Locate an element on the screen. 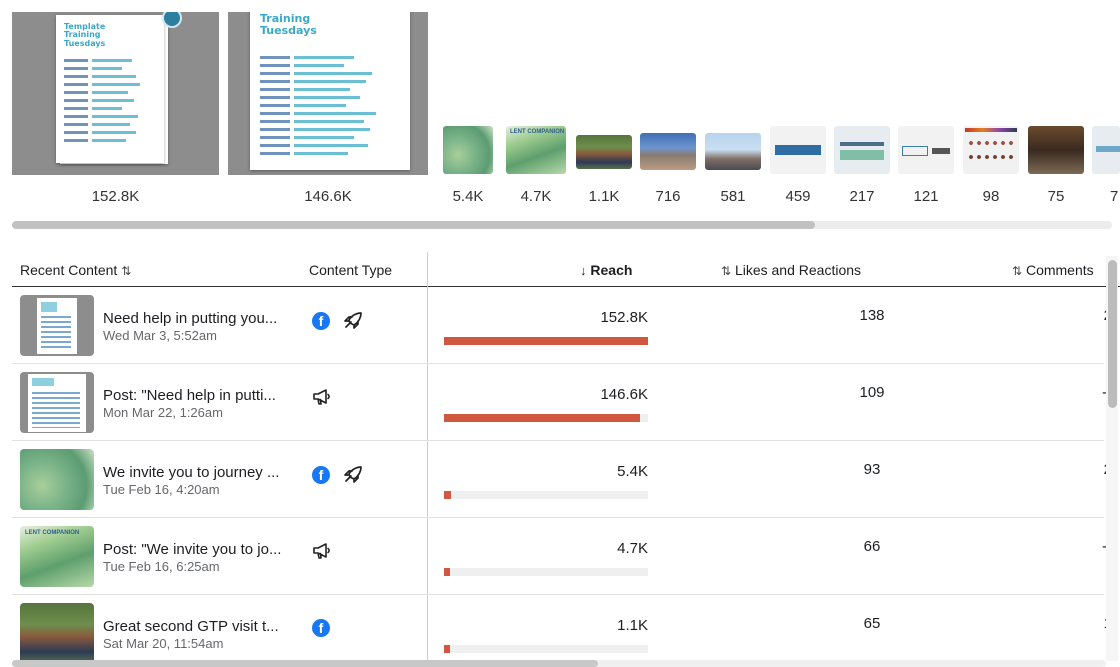 This screenshot has width=1120, height=667. row-thumbnail: LENT COMPANION is located at coordinates (57, 556).